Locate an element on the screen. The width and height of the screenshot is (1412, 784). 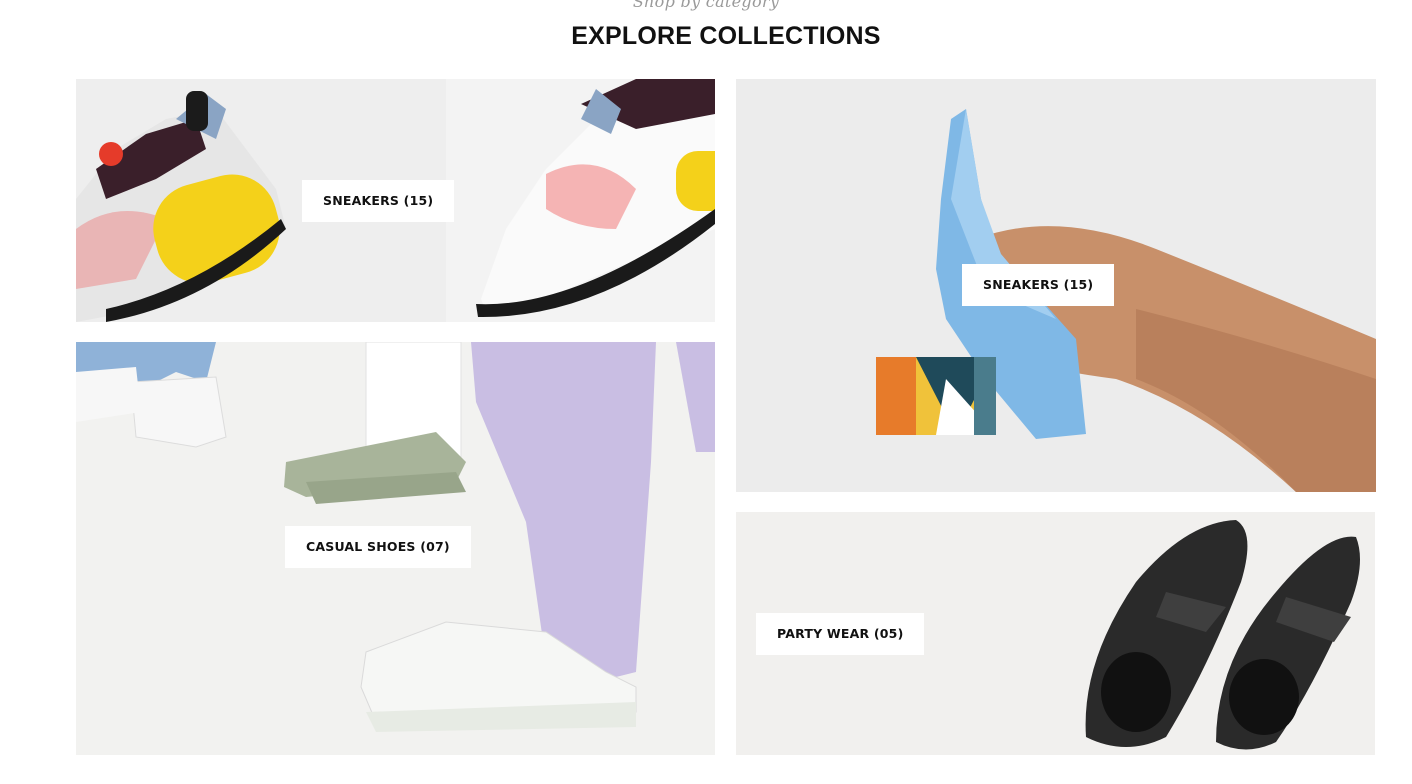
collection-label: PARTY WEAR (05) is located at coordinates (840, 634).